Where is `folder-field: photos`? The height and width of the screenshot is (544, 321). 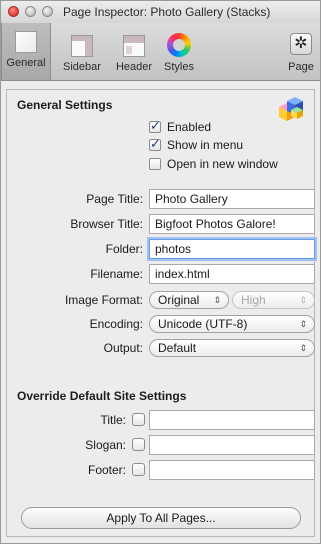
folder-field: photos is located at coordinates (232, 249).